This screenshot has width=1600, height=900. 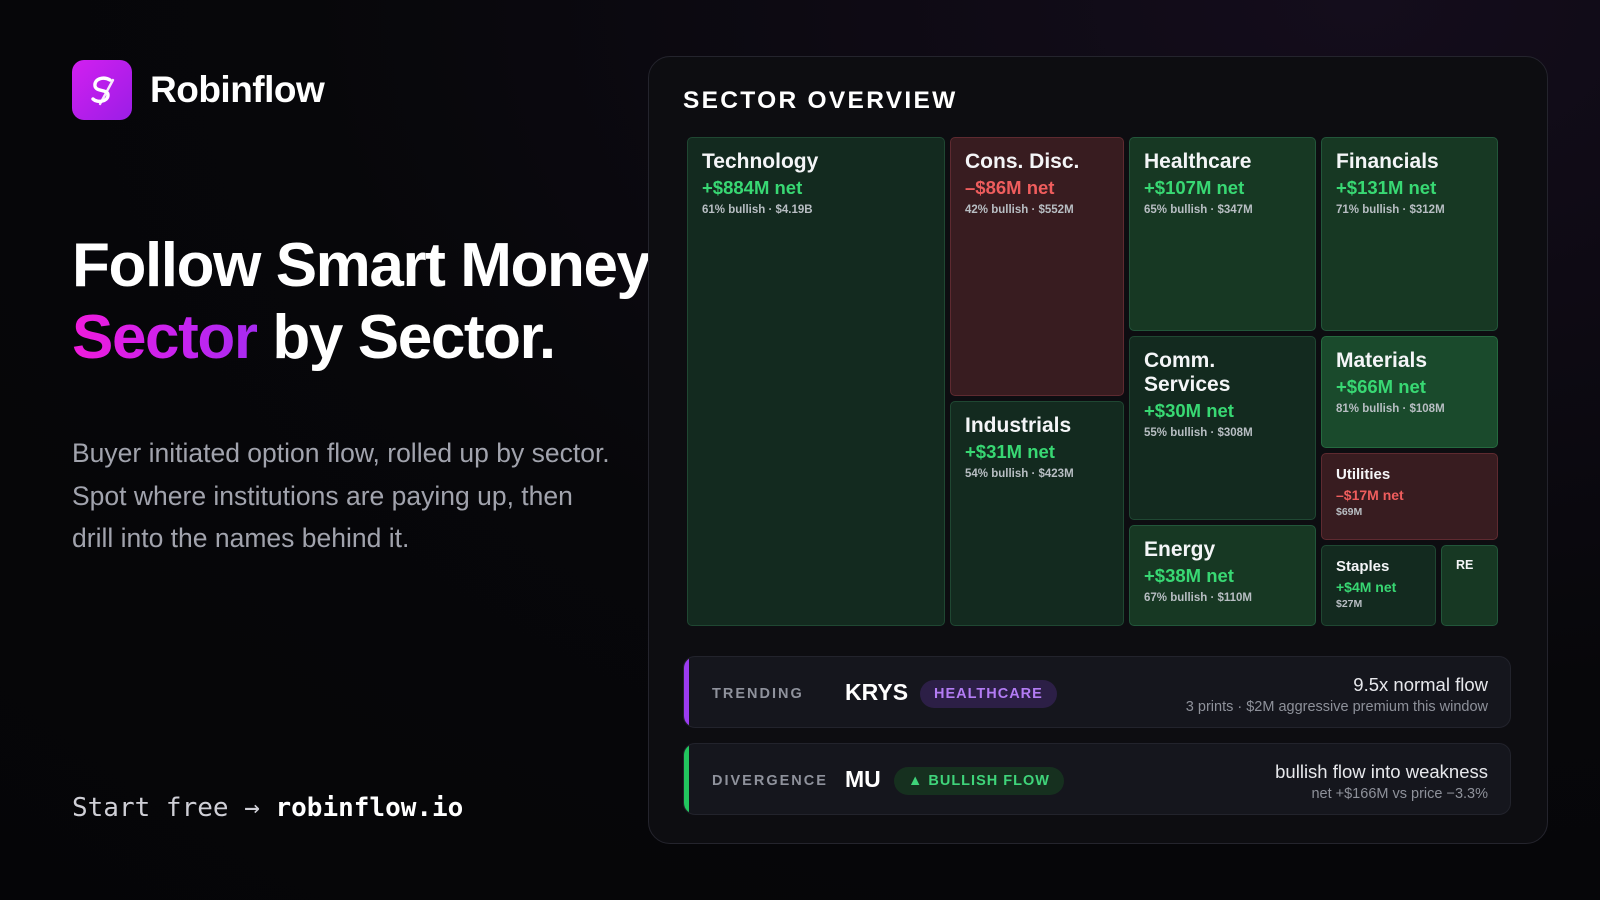 I want to click on panel-title: SECTOR OVERVIEW, so click(x=820, y=100).